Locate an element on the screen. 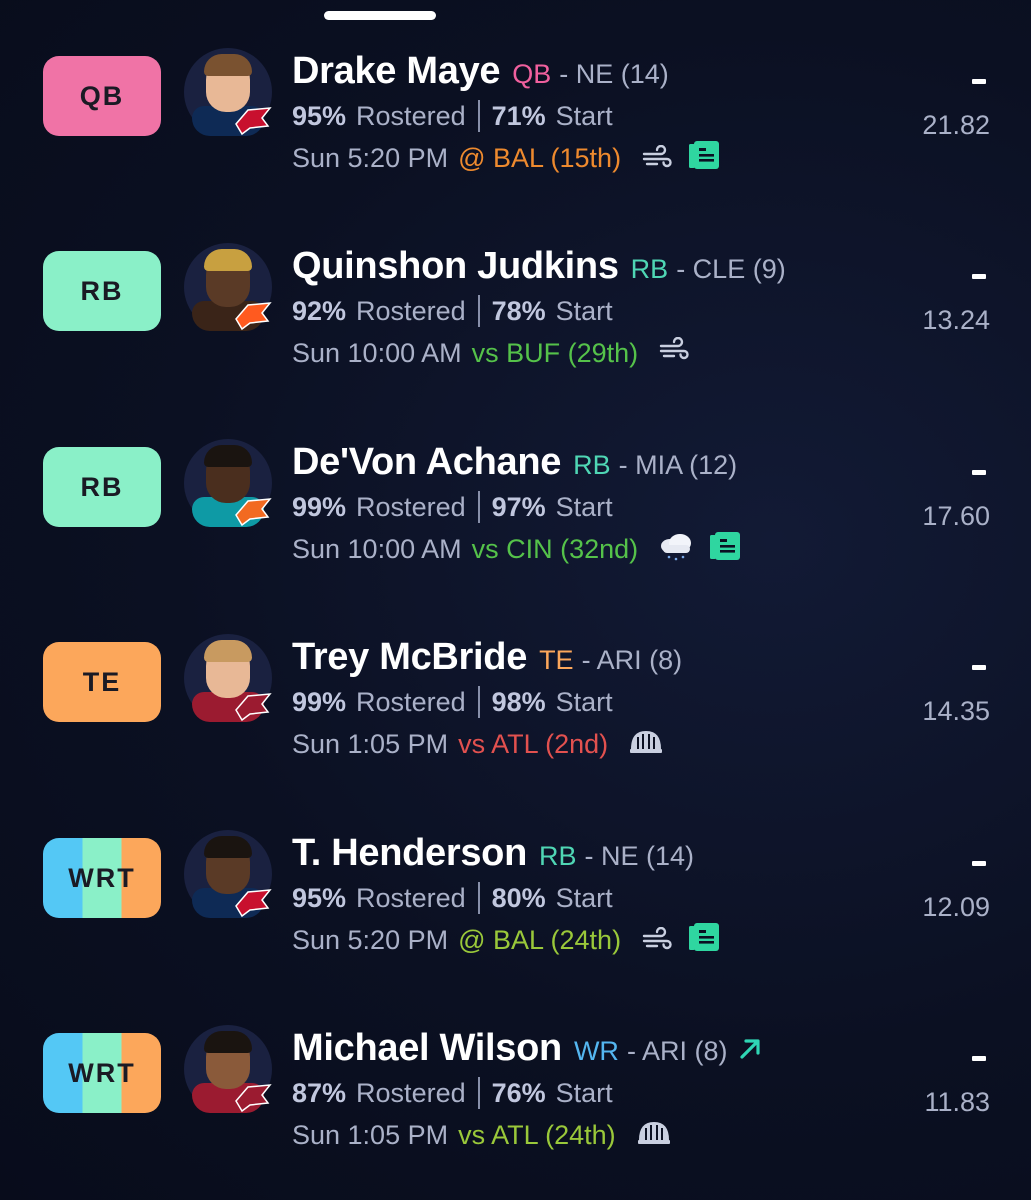 Image resolution: width=1031 pixels, height=1200 pixels. ownership-stats: 92% Rostered 78% Start is located at coordinates (452, 311).